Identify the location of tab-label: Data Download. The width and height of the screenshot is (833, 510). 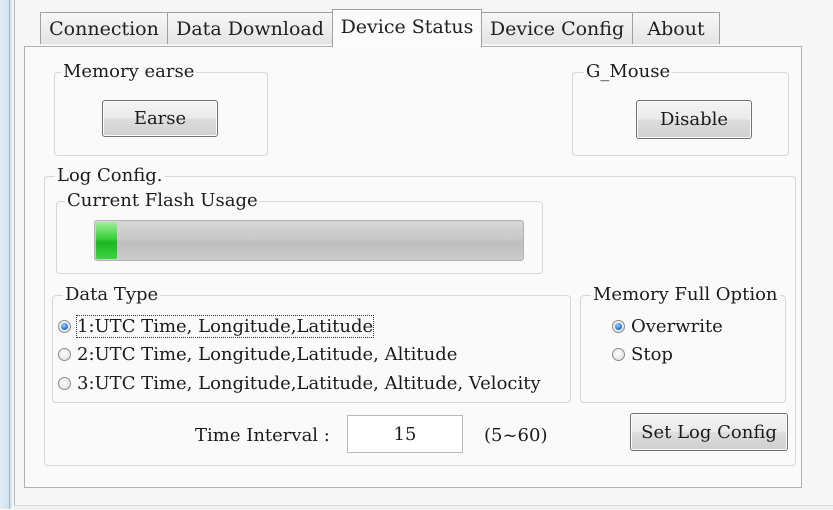
(250, 28).